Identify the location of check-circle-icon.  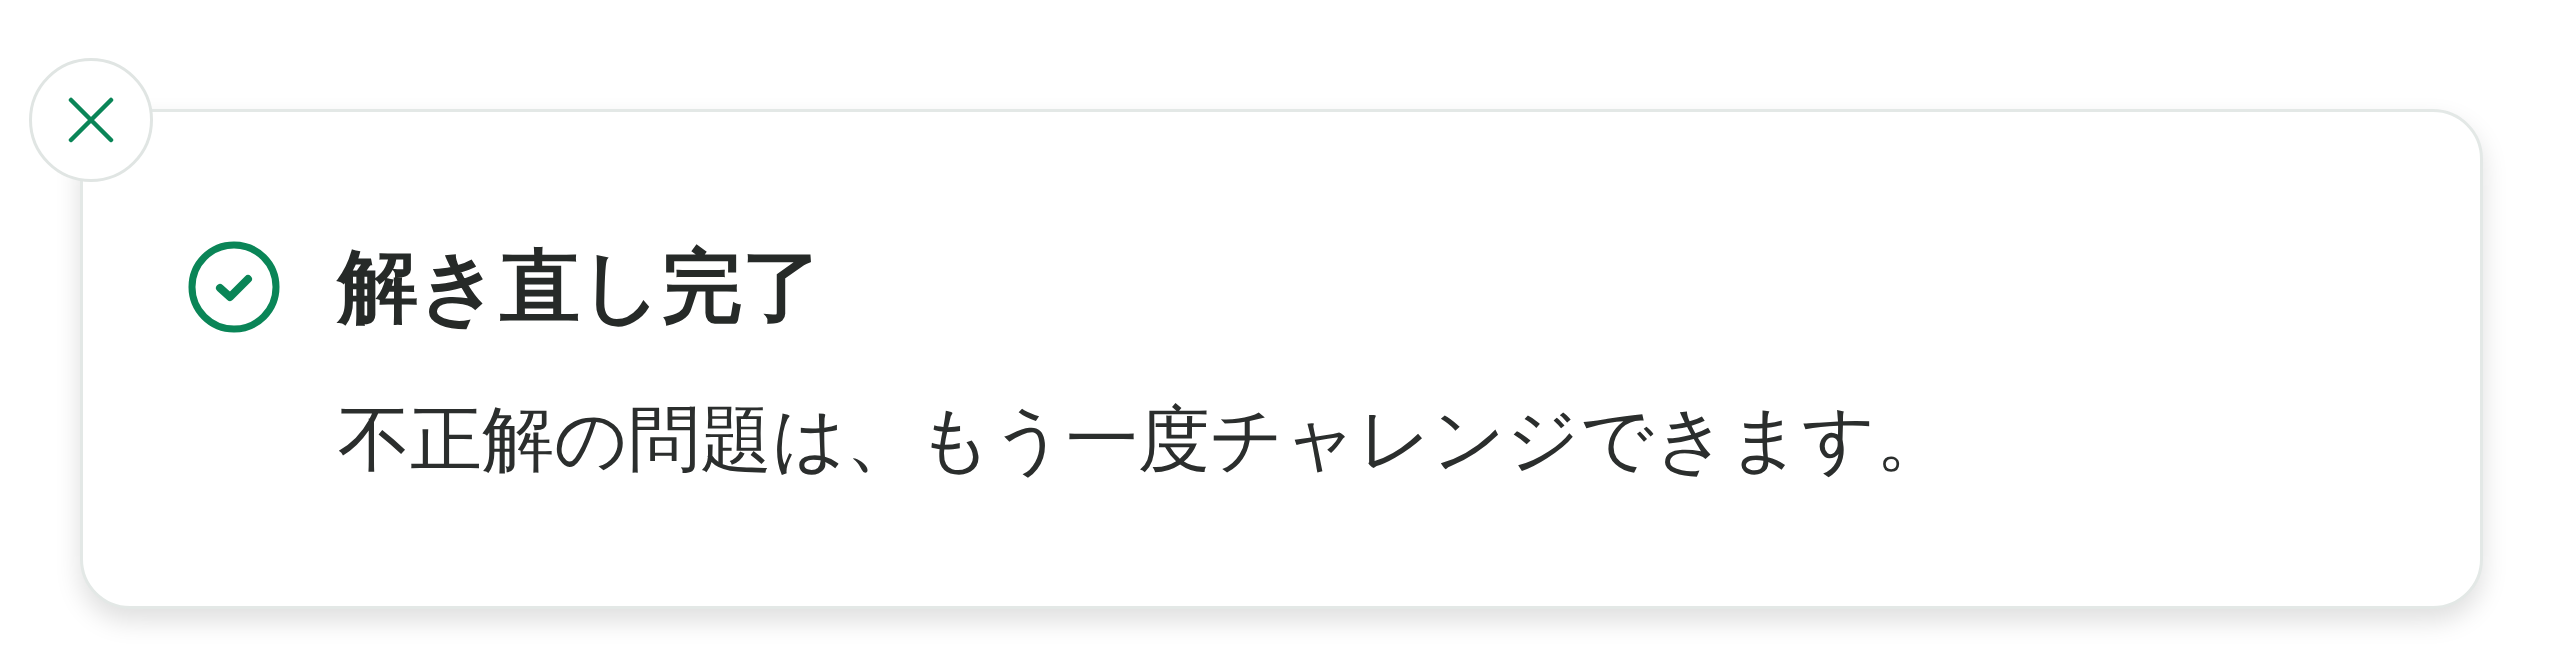
(234, 287).